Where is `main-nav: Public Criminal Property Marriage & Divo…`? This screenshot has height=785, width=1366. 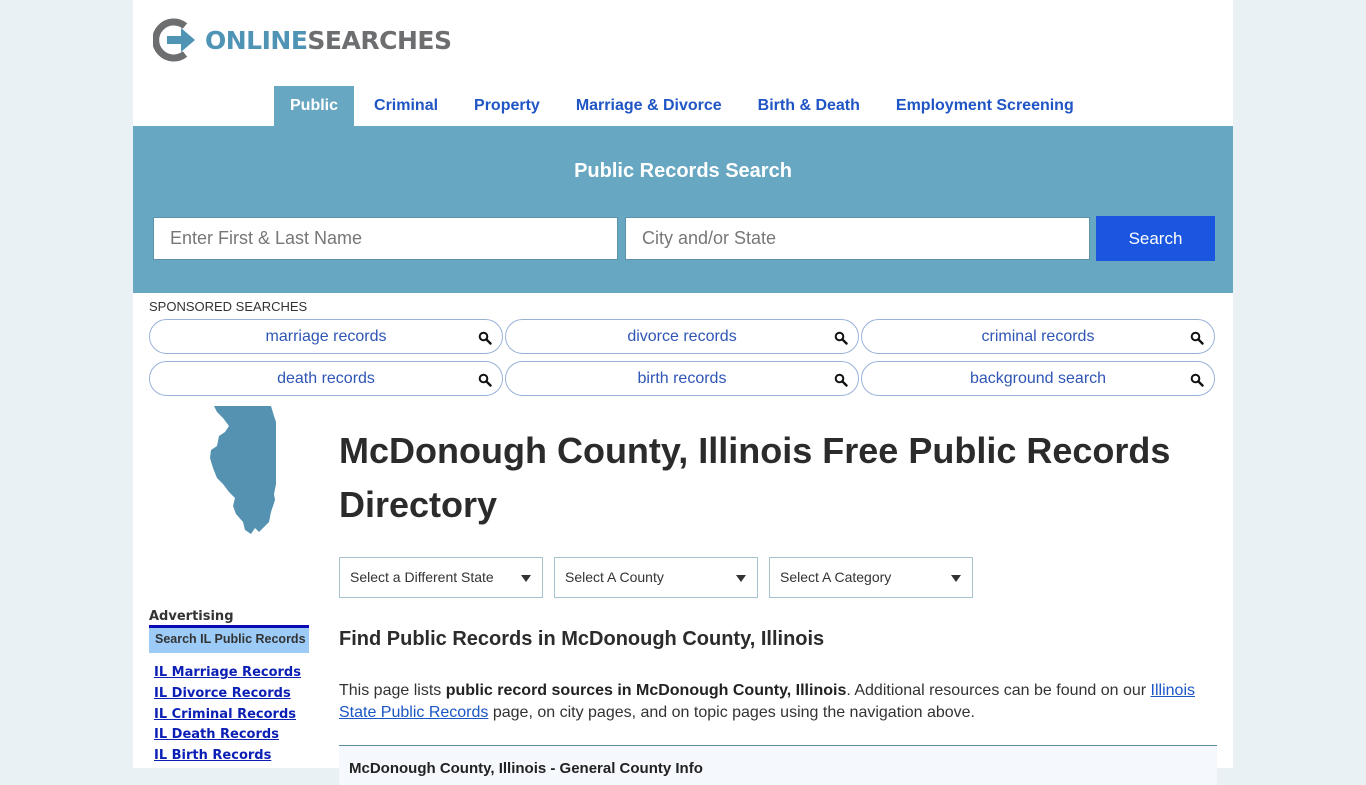 main-nav: Public Criminal Property Marriage & Divo… is located at coordinates (684, 106).